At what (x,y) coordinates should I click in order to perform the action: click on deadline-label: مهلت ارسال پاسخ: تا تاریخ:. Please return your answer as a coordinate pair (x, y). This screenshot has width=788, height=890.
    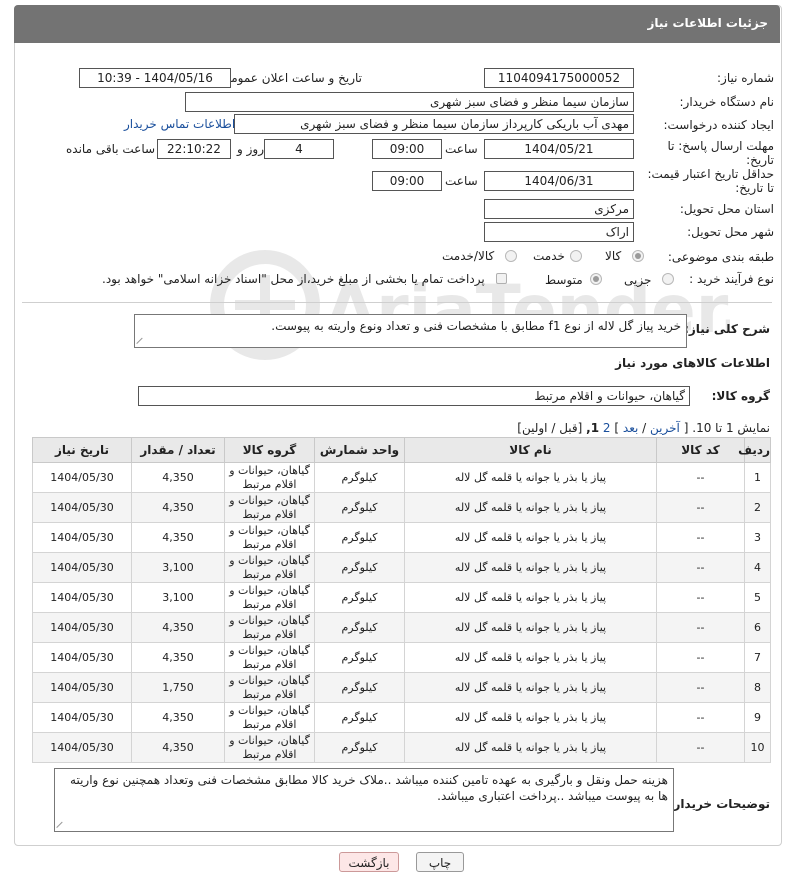
    Looking at the image, I should click on (720, 153).